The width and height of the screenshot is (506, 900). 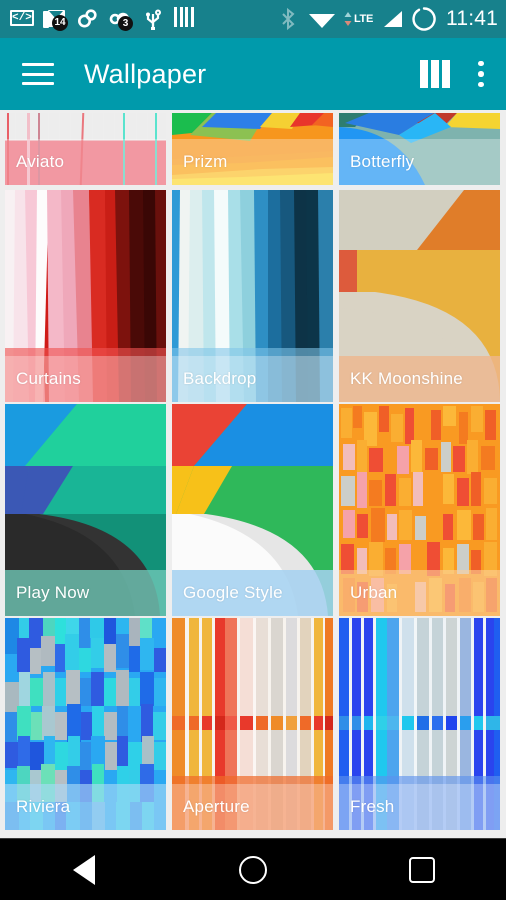 I want to click on sync-circles-icon, so click(x=87, y=19).